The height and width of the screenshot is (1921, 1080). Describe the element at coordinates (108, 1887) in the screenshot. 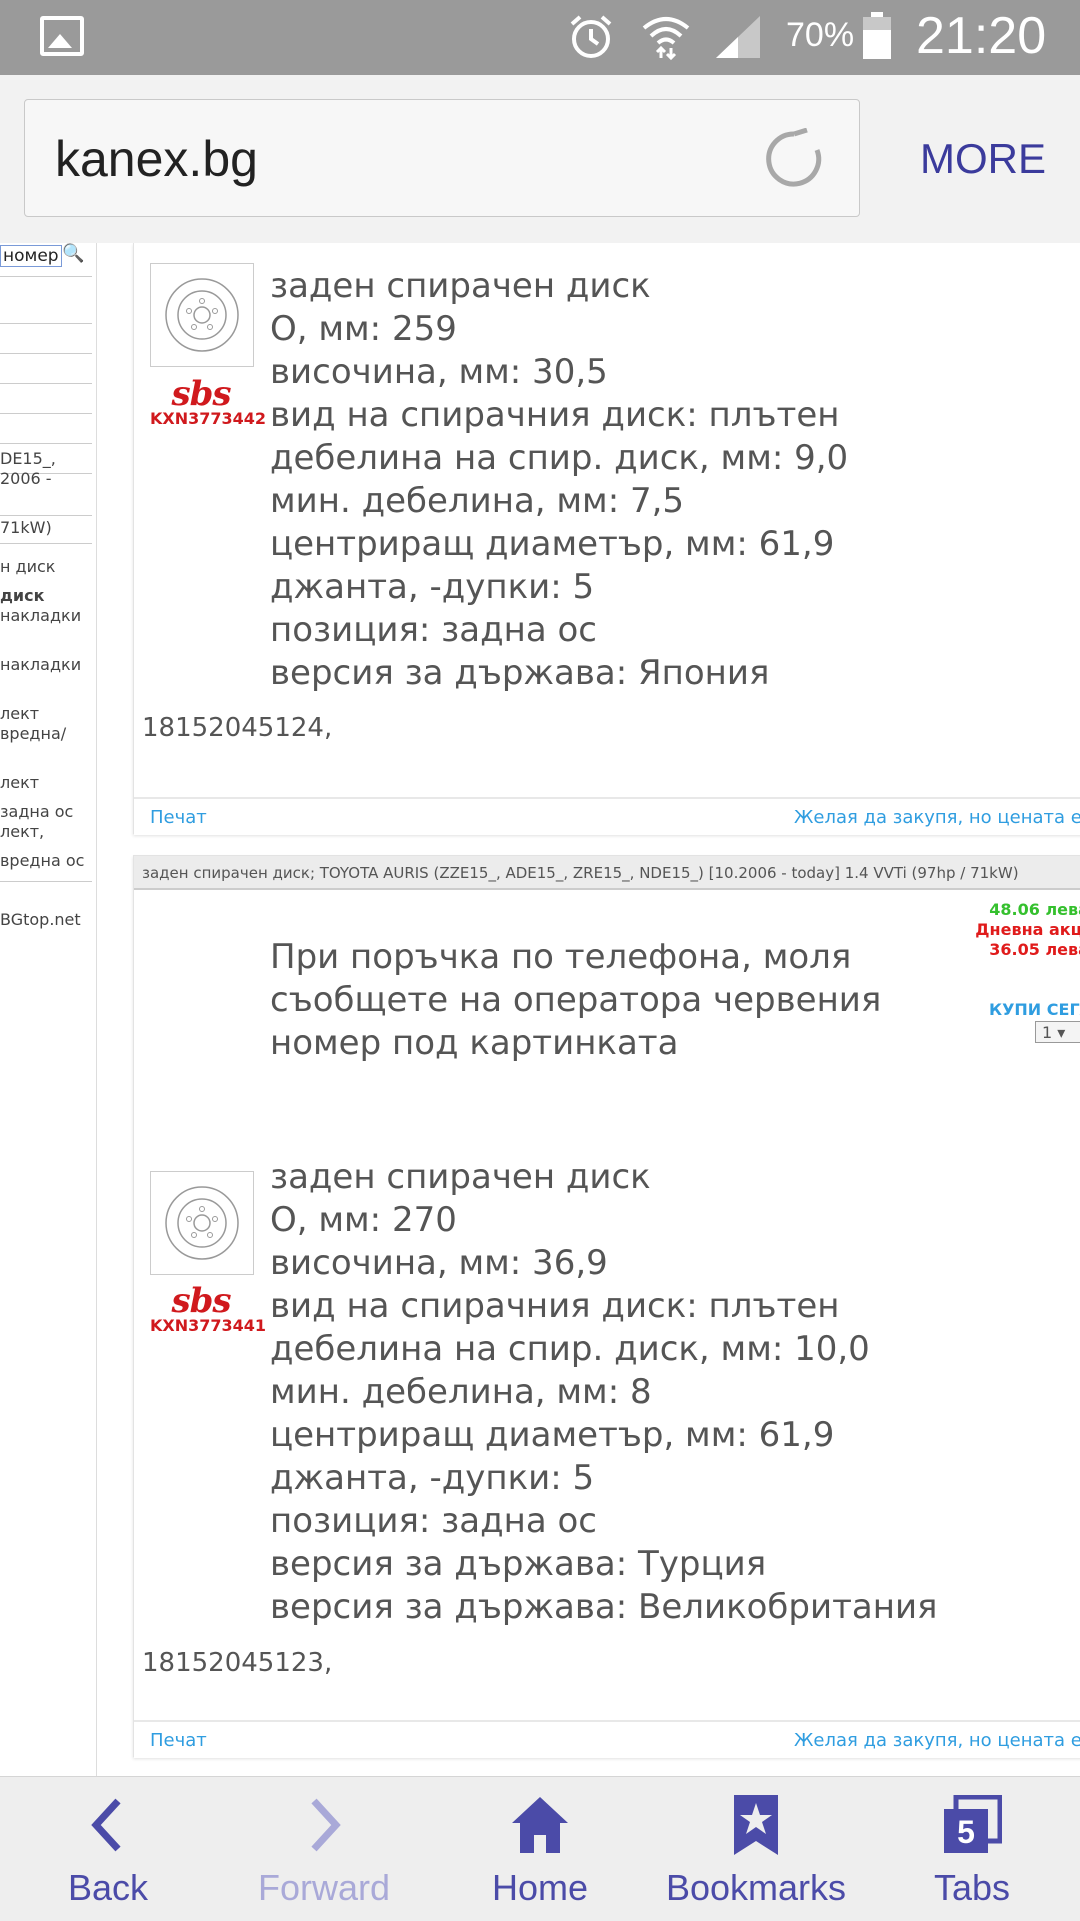

I see `back-label: Back` at that location.